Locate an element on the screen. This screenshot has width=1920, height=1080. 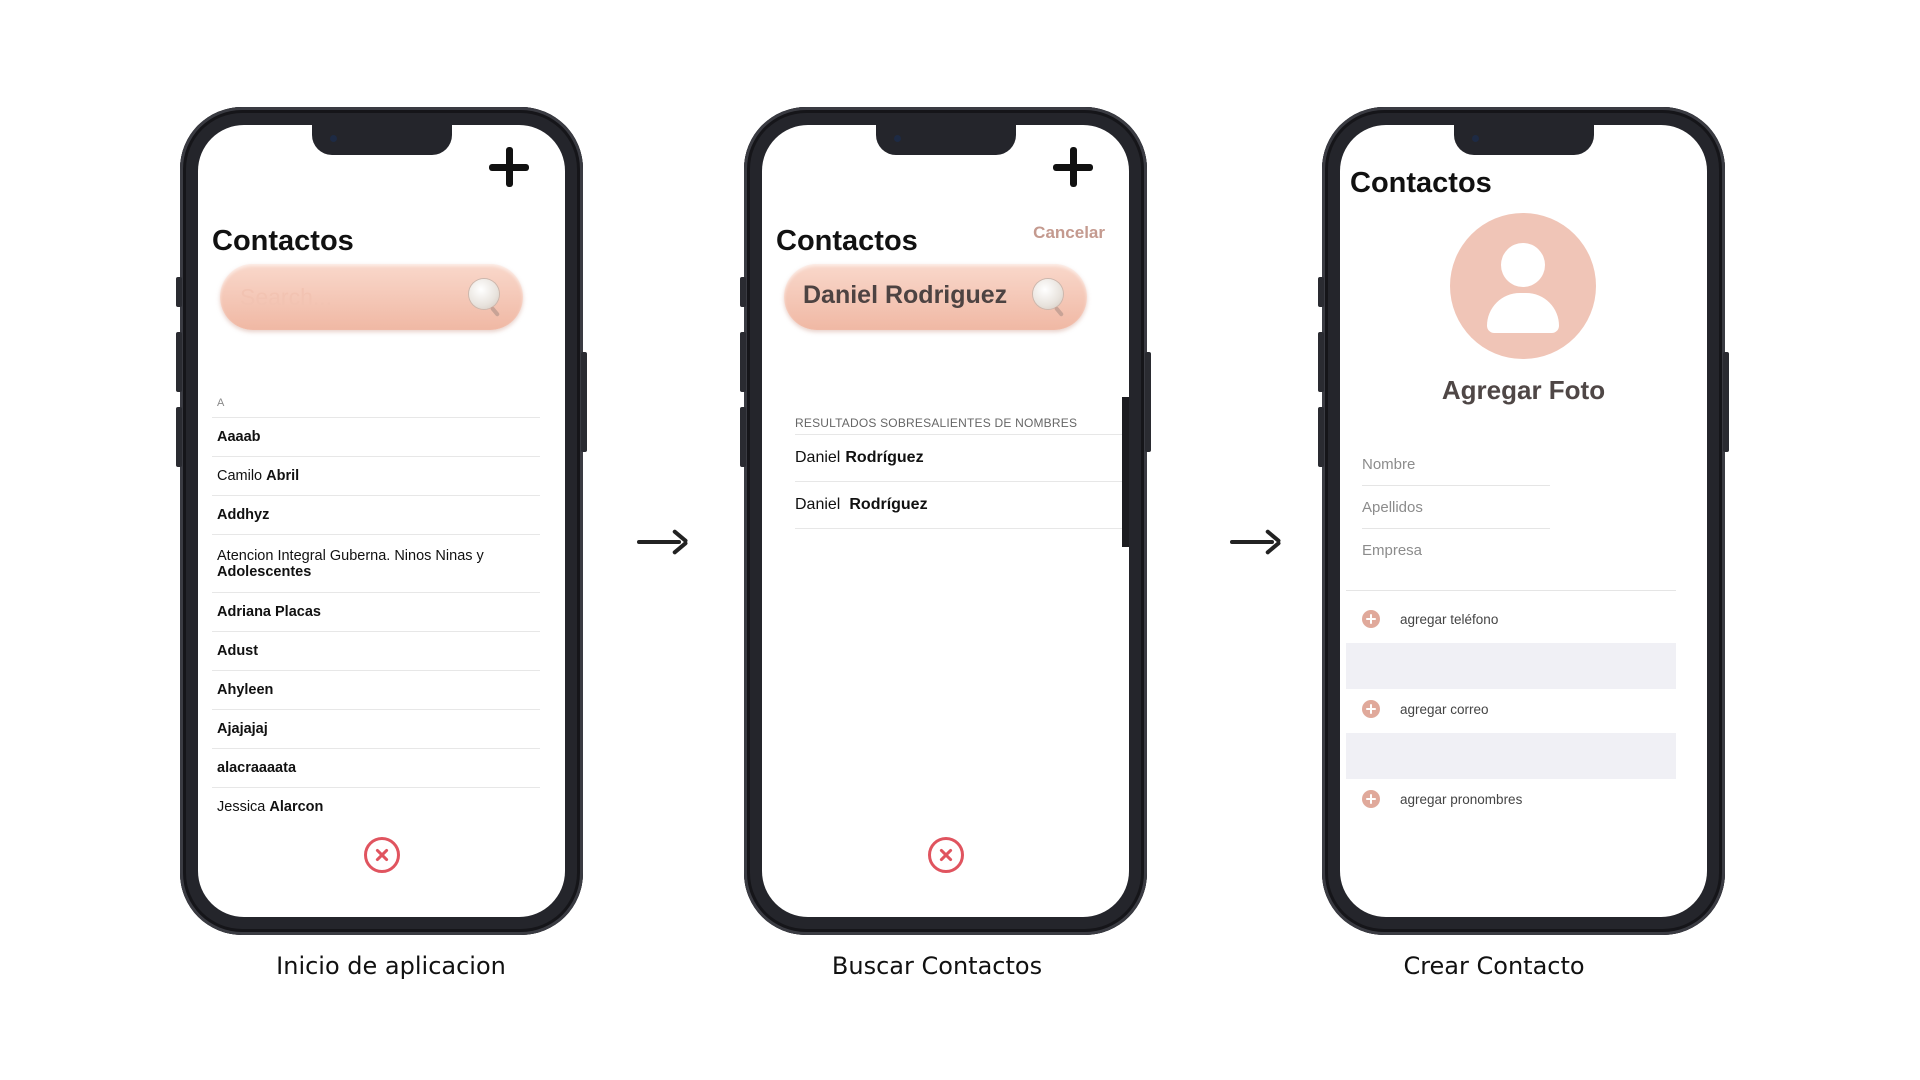
list-item: Ajajajaj is located at coordinates (376, 729).